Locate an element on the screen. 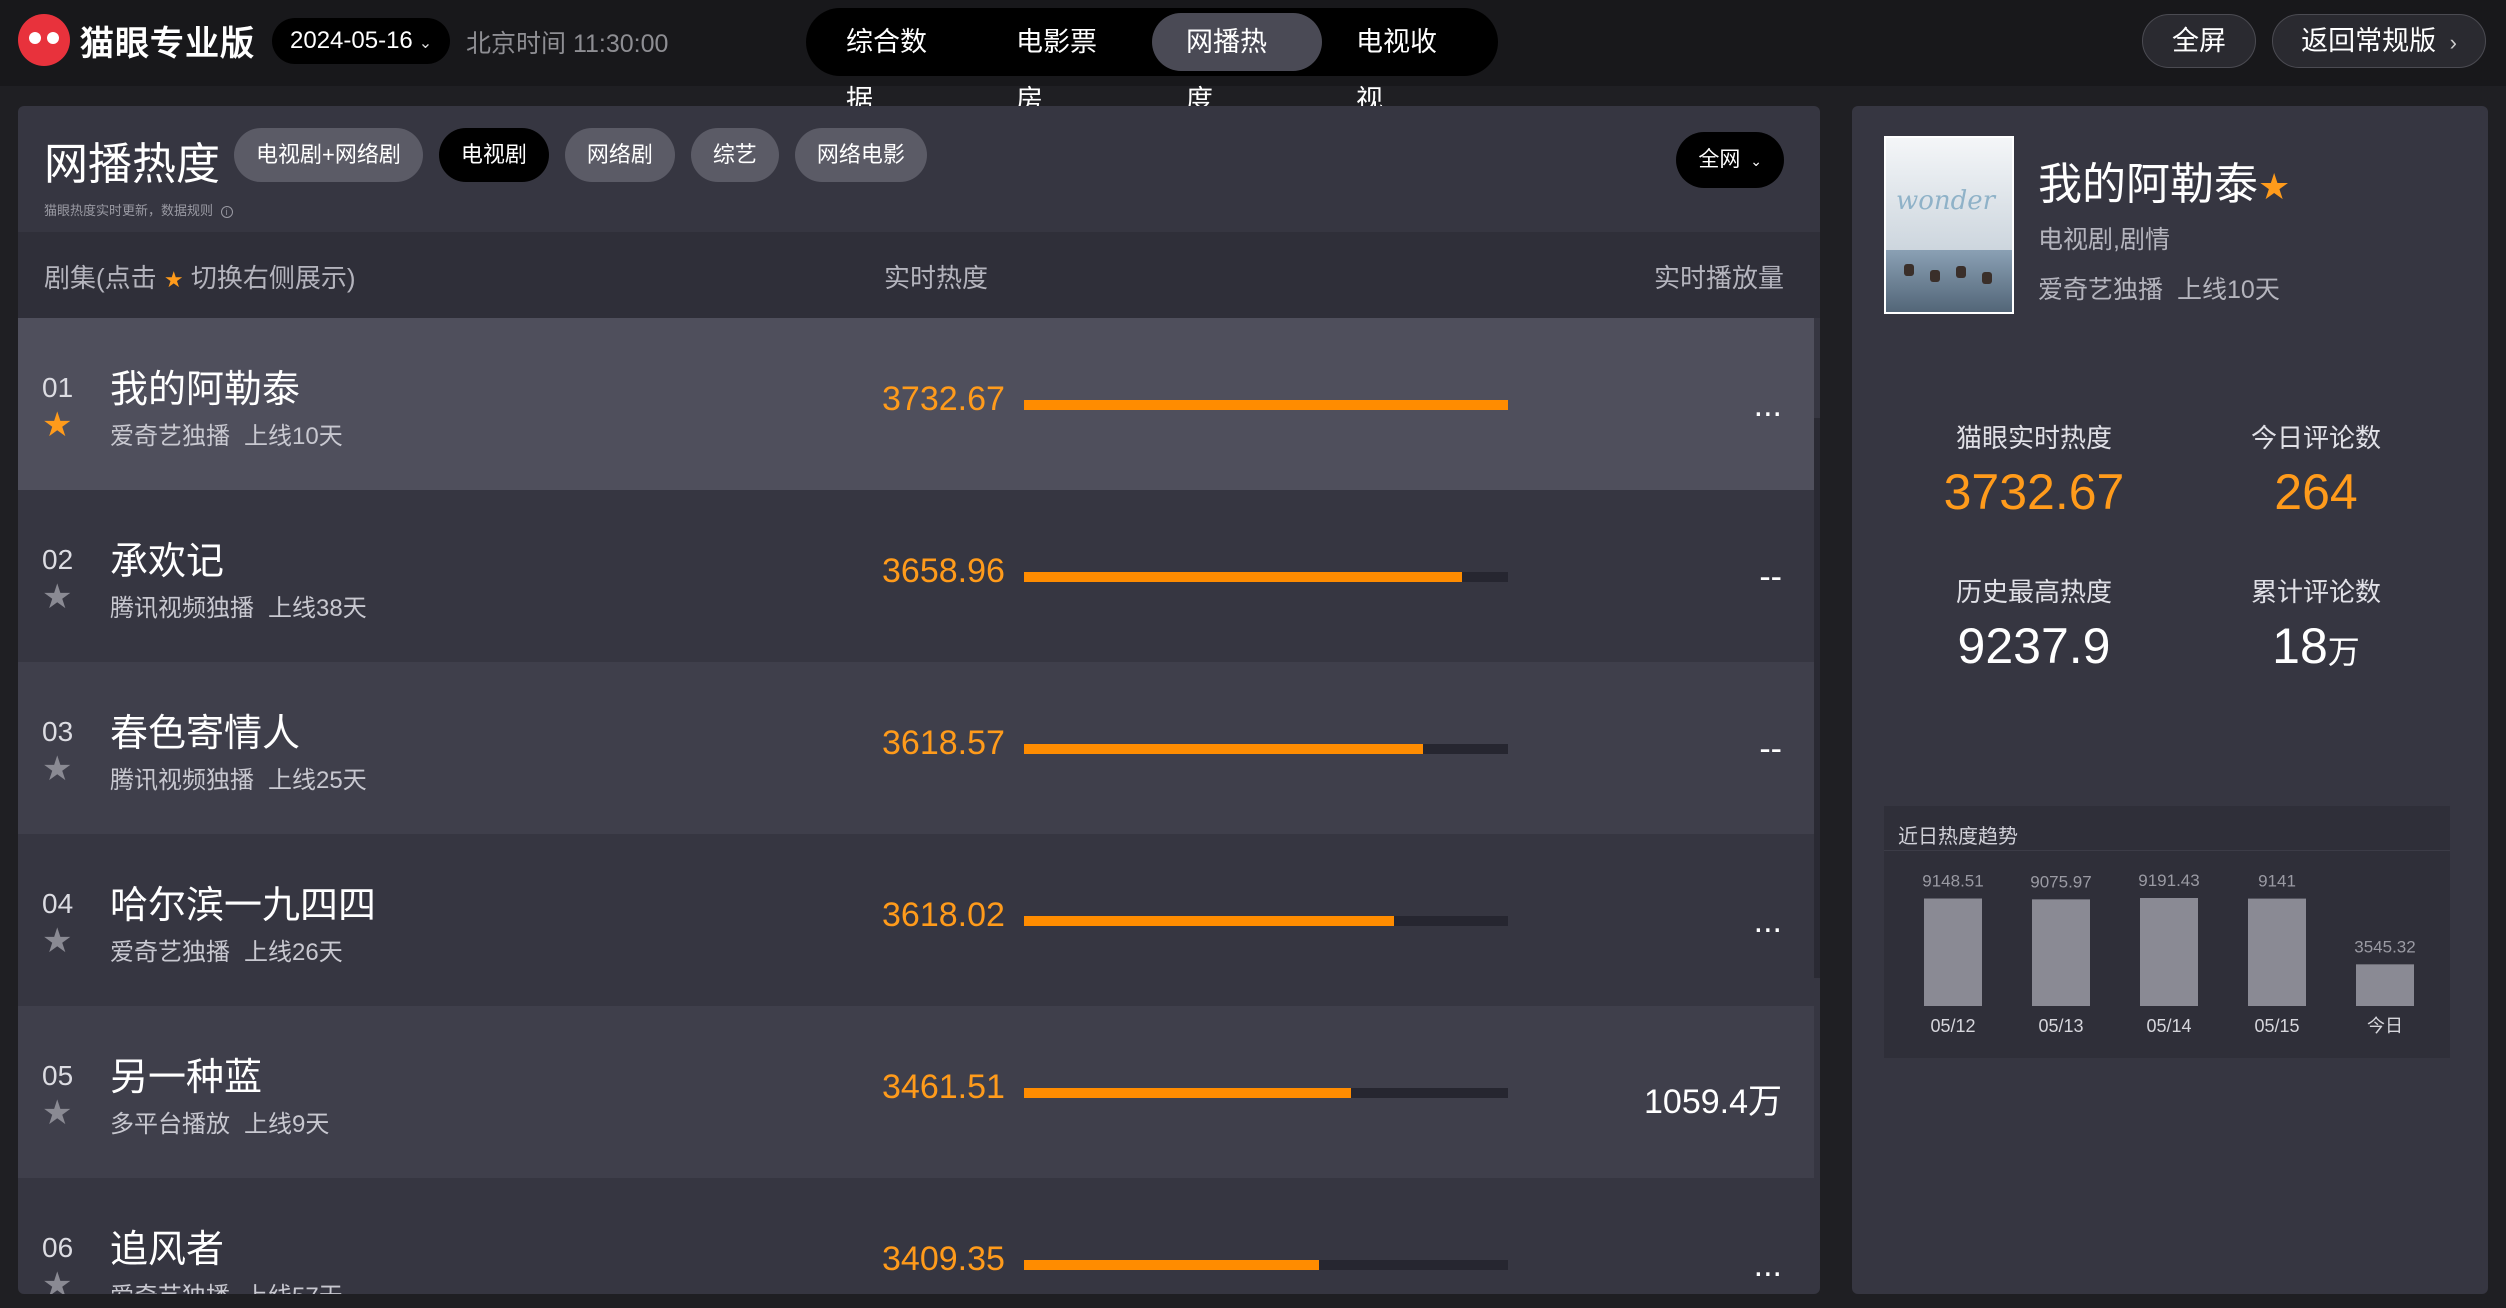 The height and width of the screenshot is (1308, 2506). trend-value-label: 3545.32 is located at coordinates (2384, 946).